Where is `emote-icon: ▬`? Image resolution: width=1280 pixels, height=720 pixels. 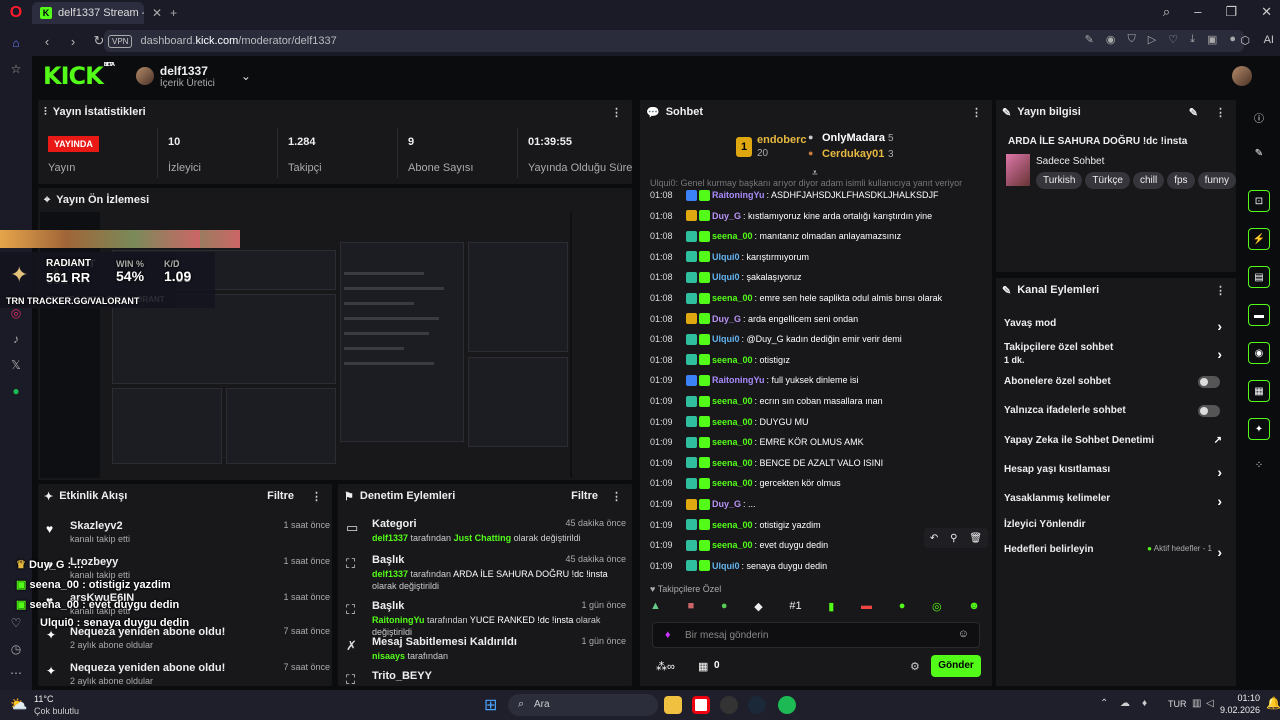
emote-icon: ▬ is located at coordinates (866, 608).